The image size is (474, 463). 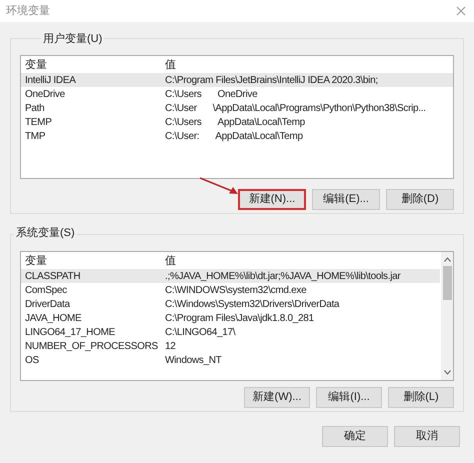 I want to click on variable-value: C:\Program Files\Java\jdk1.8.0_281, so click(x=239, y=319).